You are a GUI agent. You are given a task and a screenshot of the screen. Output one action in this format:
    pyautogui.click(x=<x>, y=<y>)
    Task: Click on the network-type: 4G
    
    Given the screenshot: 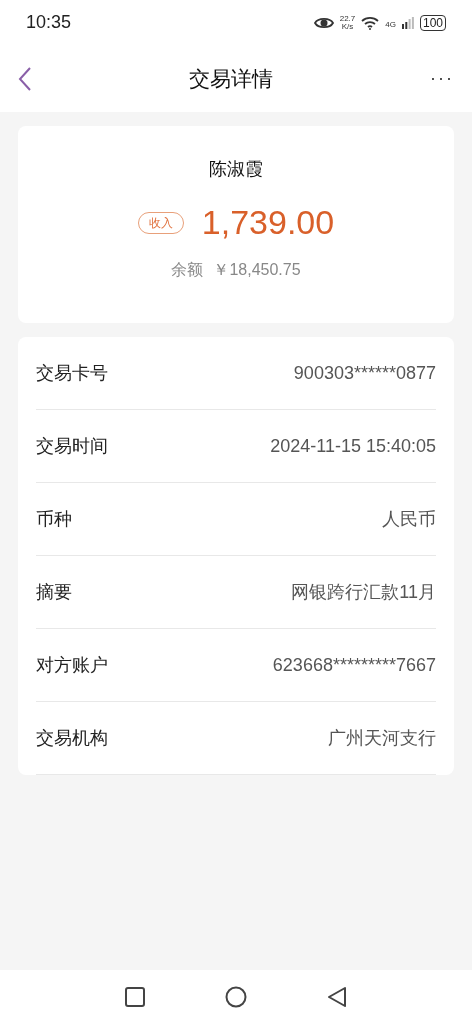 What is the action you would take?
    pyautogui.click(x=390, y=24)
    